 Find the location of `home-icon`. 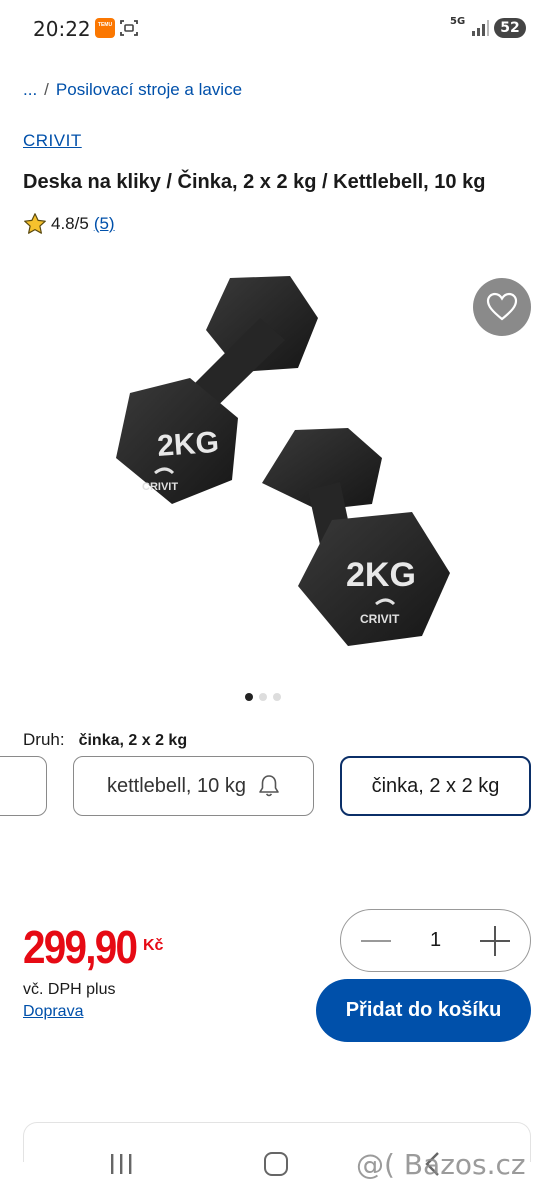

home-icon is located at coordinates (276, 1164).